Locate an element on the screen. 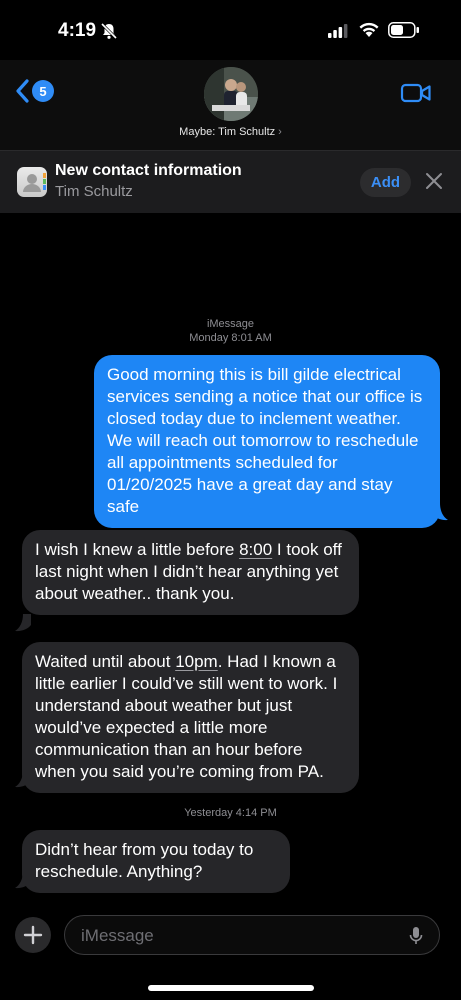  back-button: 5 is located at coordinates (34, 91).